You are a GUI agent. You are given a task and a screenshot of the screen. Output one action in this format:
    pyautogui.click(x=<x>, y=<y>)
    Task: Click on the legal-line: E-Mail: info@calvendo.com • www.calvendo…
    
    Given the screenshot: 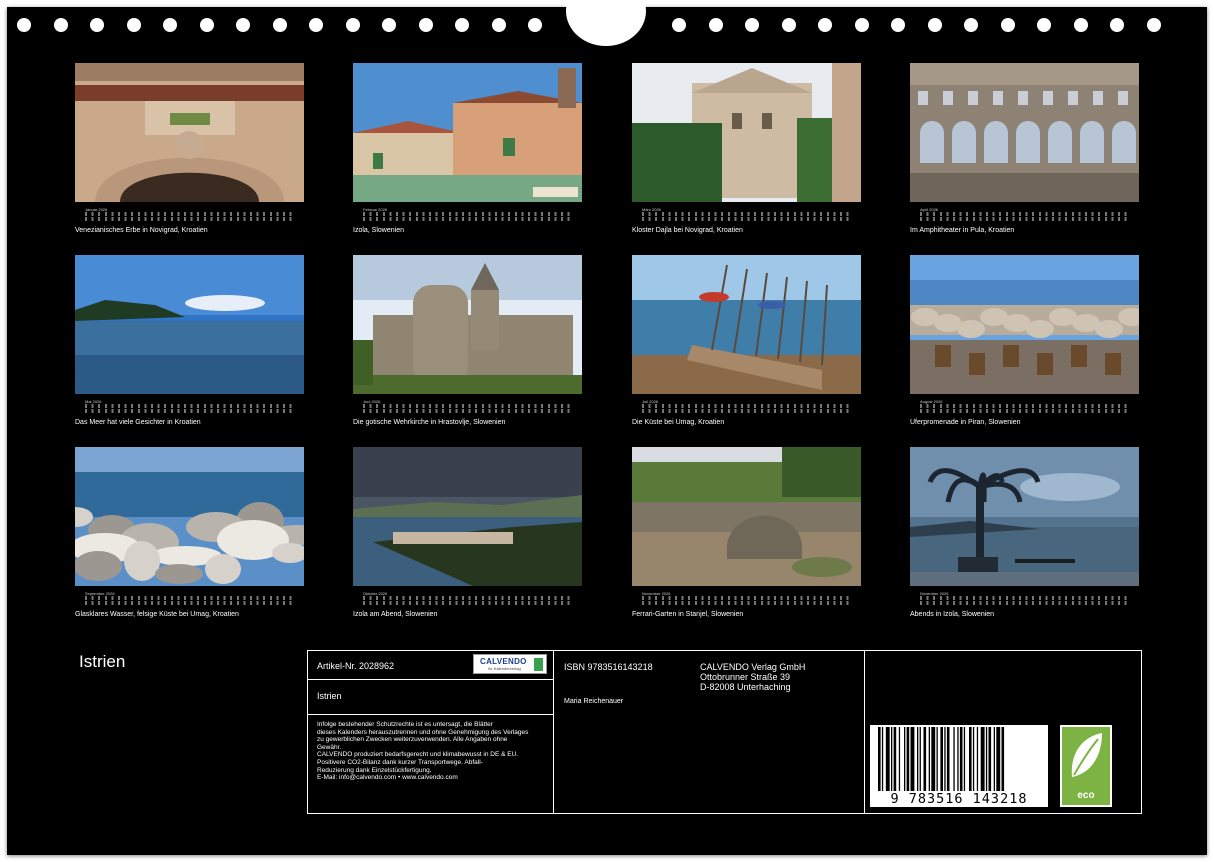 What is the action you would take?
    pyautogui.click(x=387, y=778)
    